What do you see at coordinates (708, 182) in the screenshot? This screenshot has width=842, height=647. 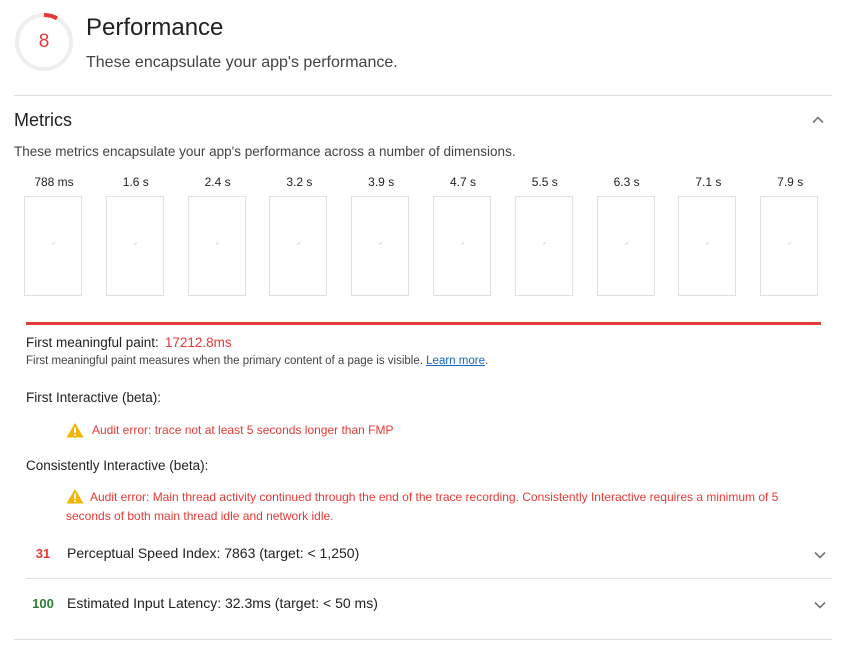 I see `filmstrip-frame-time: 7.1 s` at bounding box center [708, 182].